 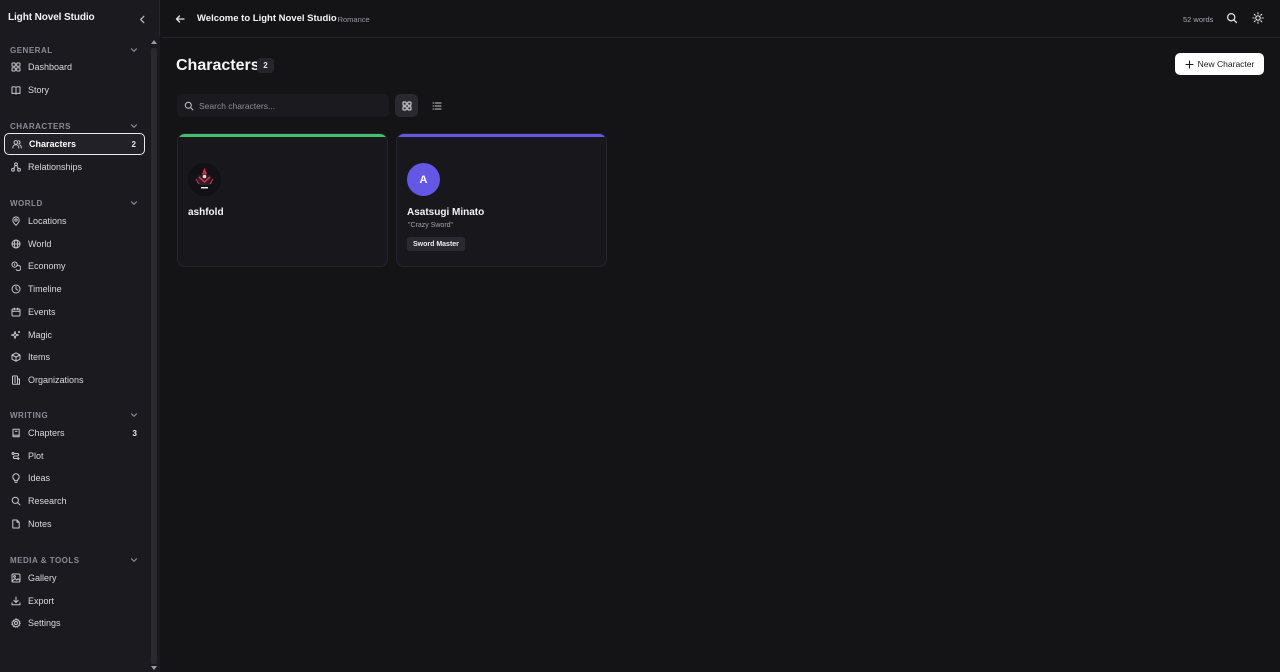 What do you see at coordinates (1189, 64) in the screenshot?
I see `plus-icon` at bounding box center [1189, 64].